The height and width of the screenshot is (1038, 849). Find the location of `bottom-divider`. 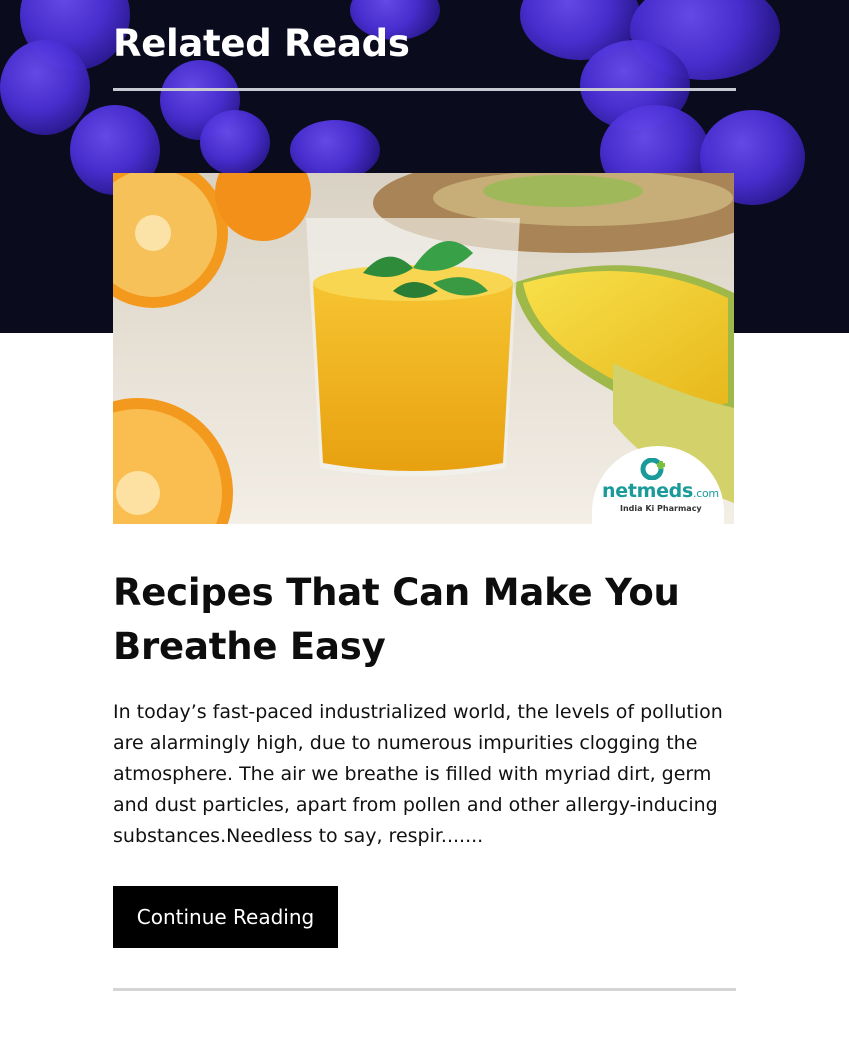

bottom-divider is located at coordinates (424, 989).